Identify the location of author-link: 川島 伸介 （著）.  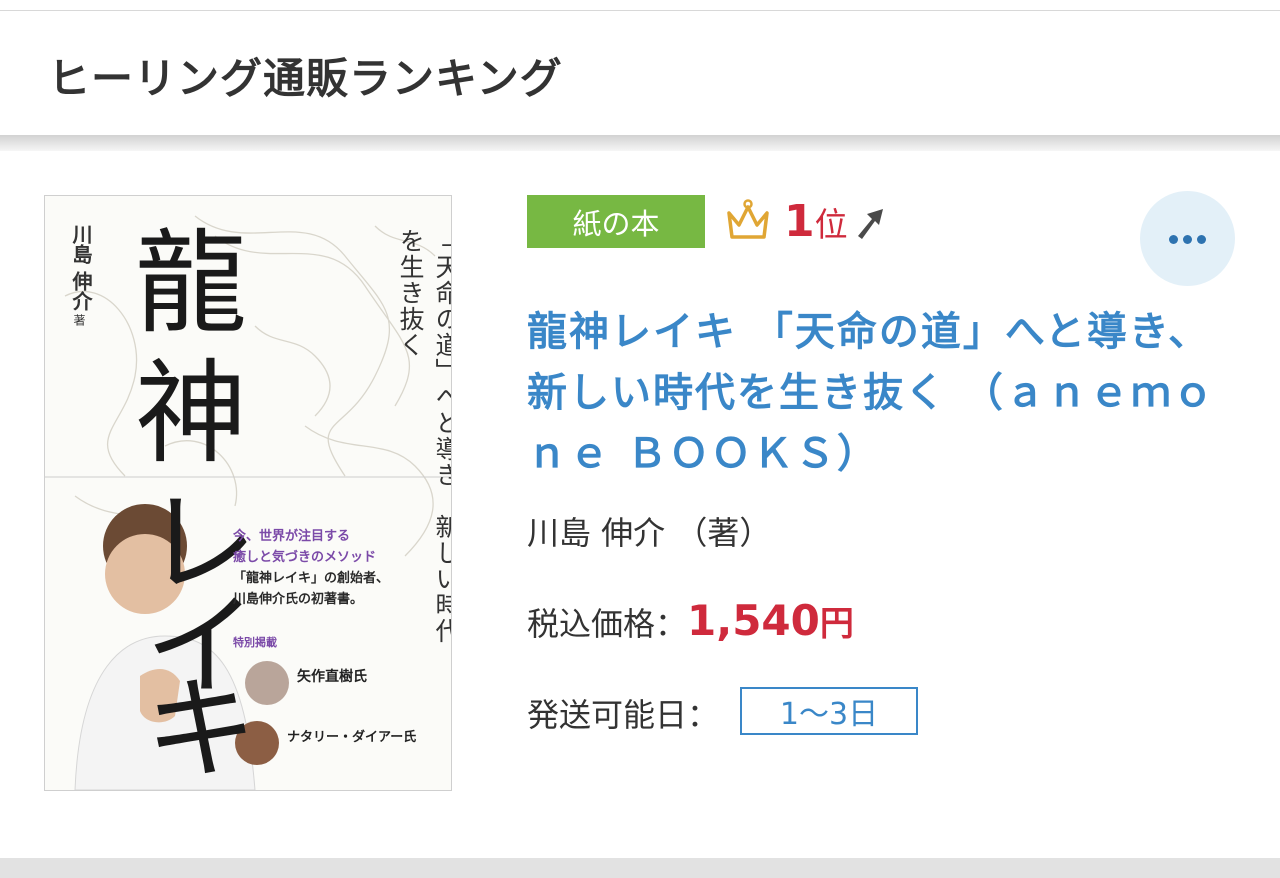
(649, 531).